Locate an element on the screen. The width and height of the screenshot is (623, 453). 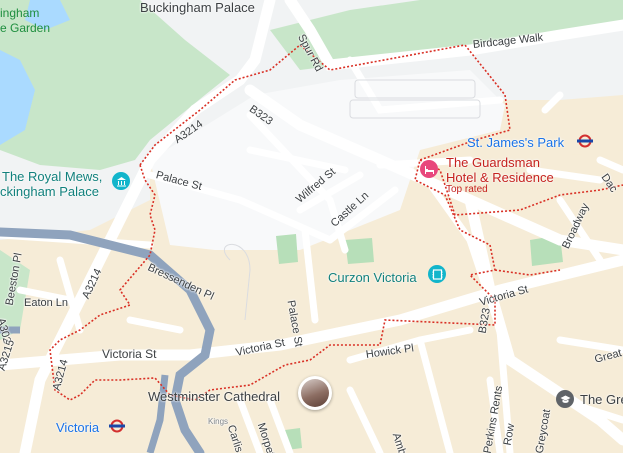
cinema-icon is located at coordinates (437, 274).